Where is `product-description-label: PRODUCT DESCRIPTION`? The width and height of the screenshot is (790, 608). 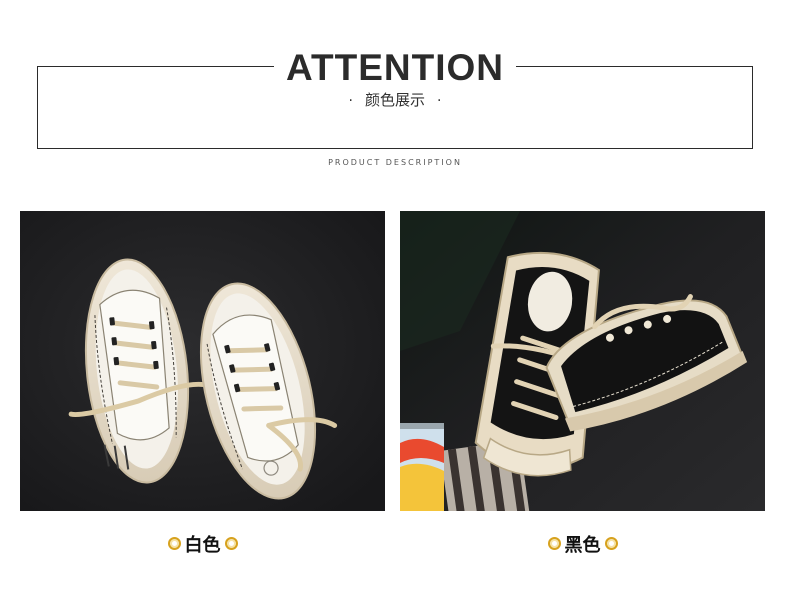
product-description-label: PRODUCT DESCRIPTION is located at coordinates (395, 162).